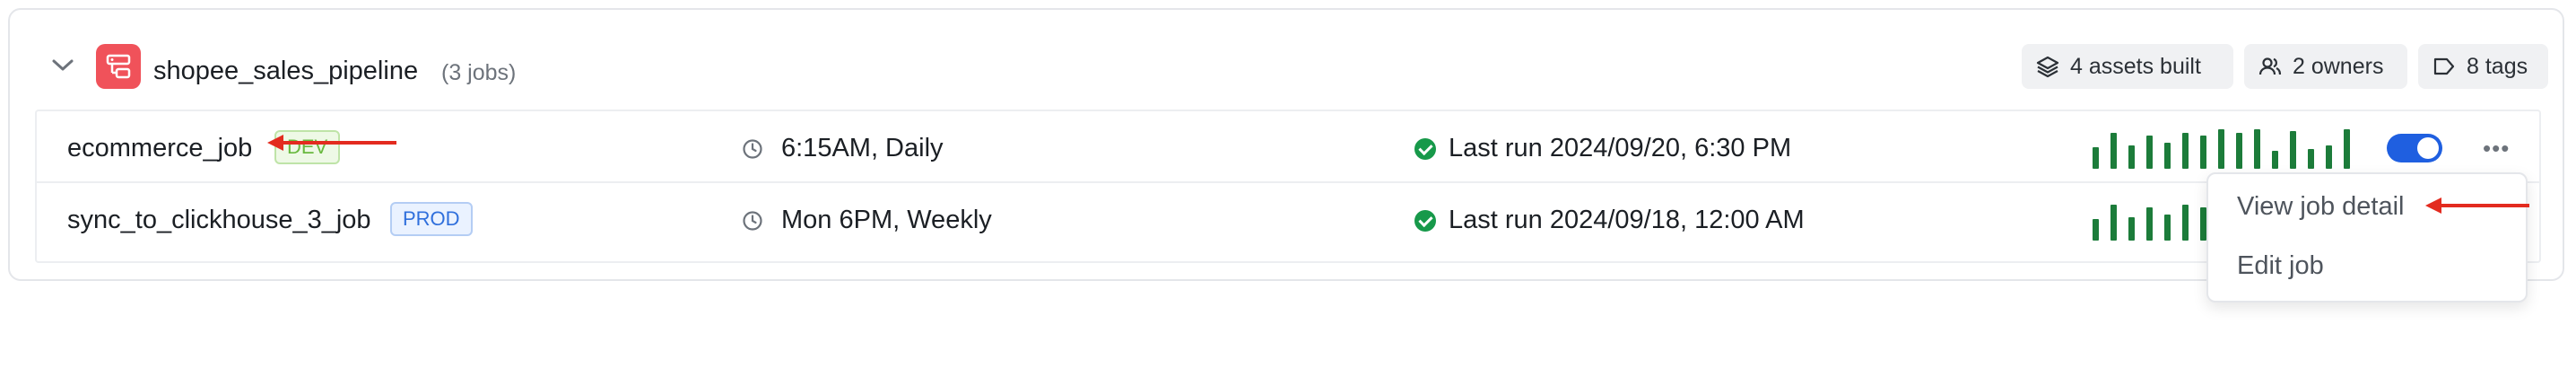 This screenshot has width=2576, height=386. What do you see at coordinates (2444, 66) in the screenshot?
I see `tag-icon` at bounding box center [2444, 66].